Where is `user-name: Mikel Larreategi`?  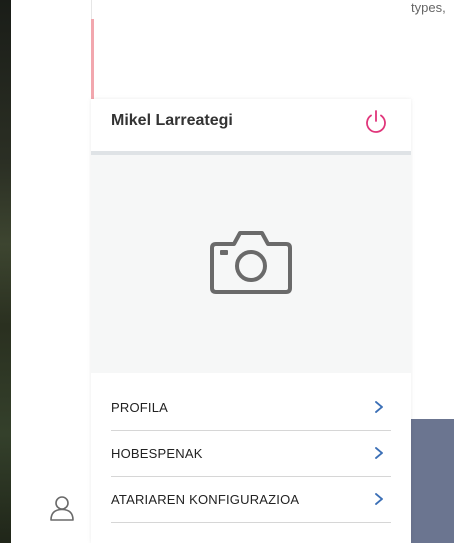 user-name: Mikel Larreategi is located at coordinates (172, 120).